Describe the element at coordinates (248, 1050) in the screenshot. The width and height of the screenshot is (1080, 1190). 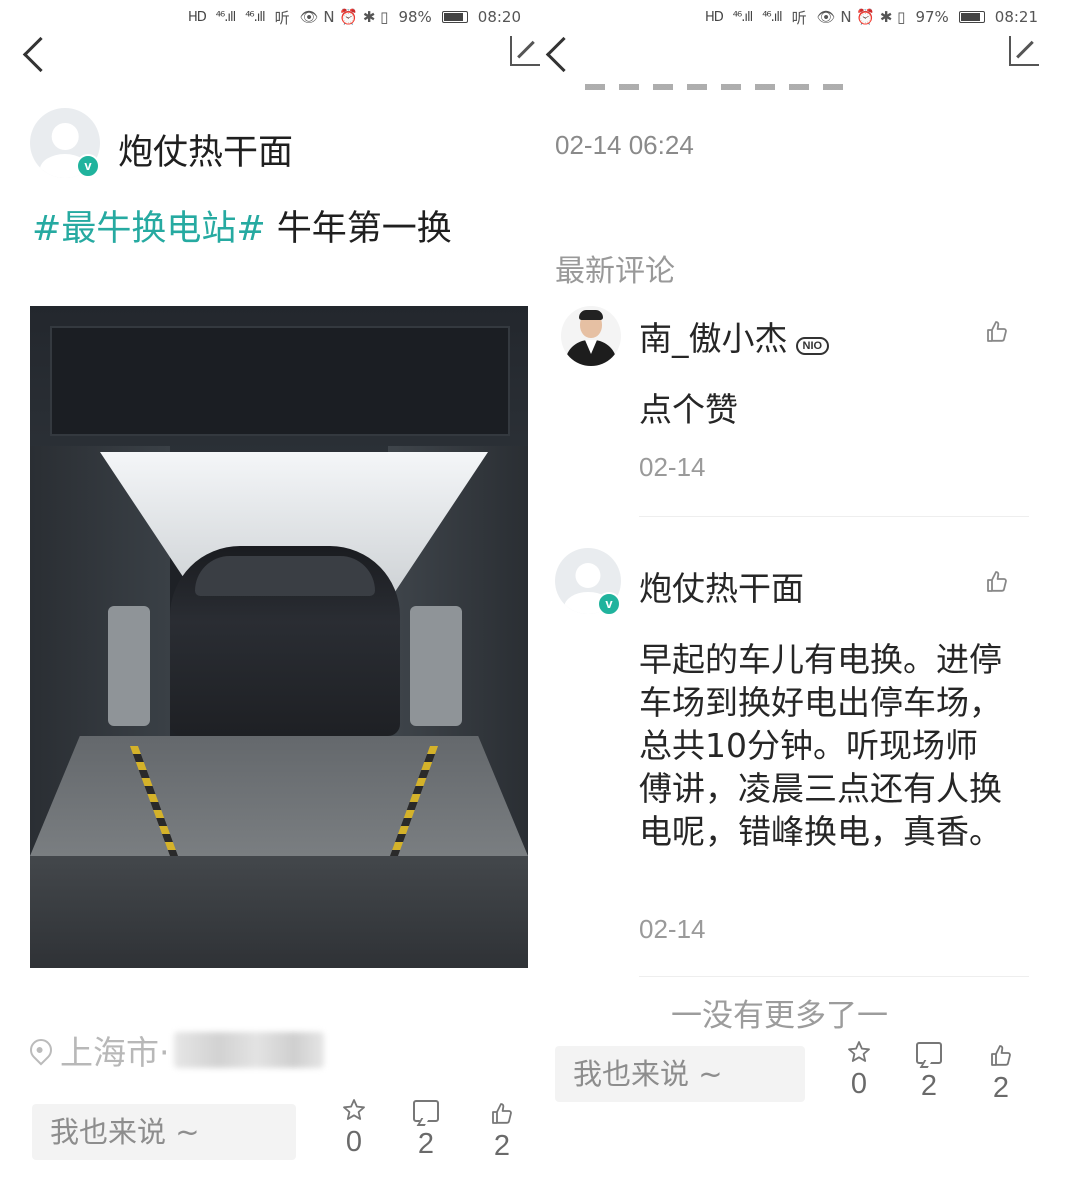
I see `blurred-address` at that location.